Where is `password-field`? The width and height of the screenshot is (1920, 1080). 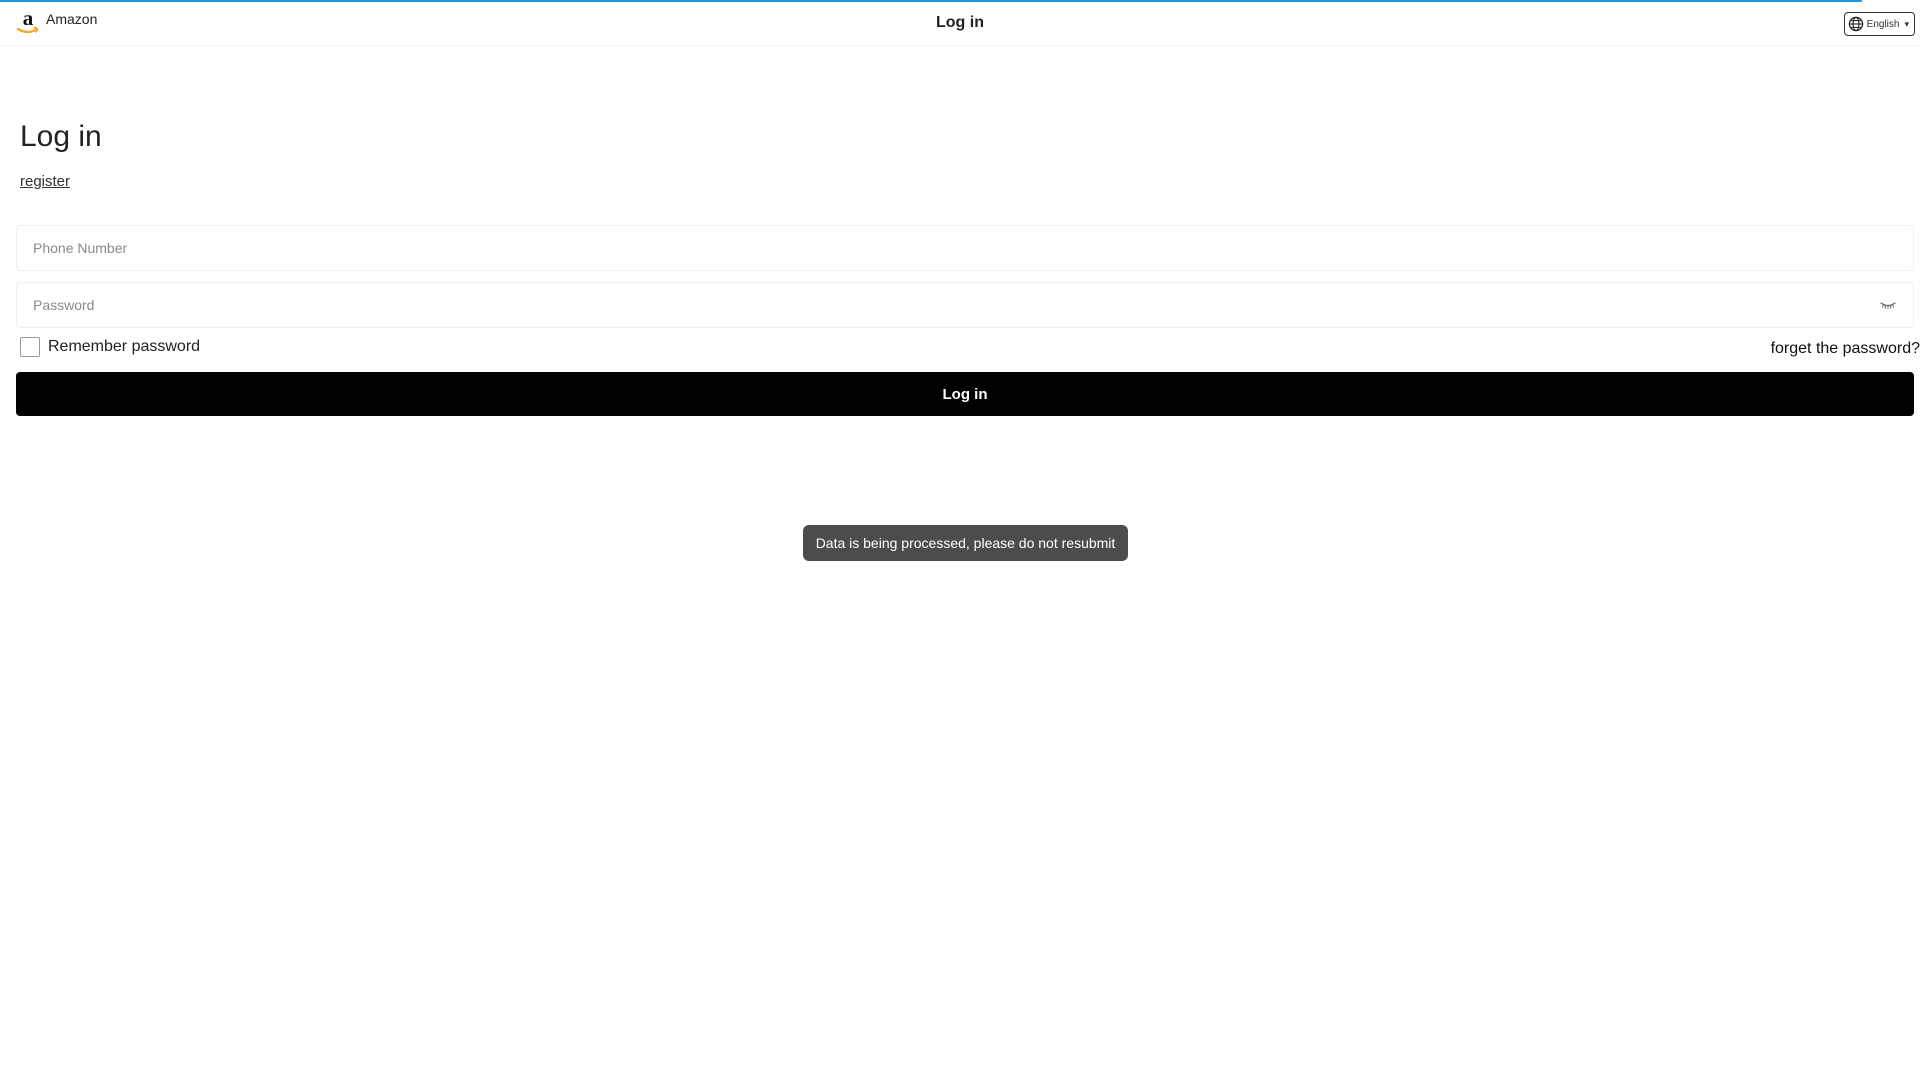
password-field is located at coordinates (965, 305).